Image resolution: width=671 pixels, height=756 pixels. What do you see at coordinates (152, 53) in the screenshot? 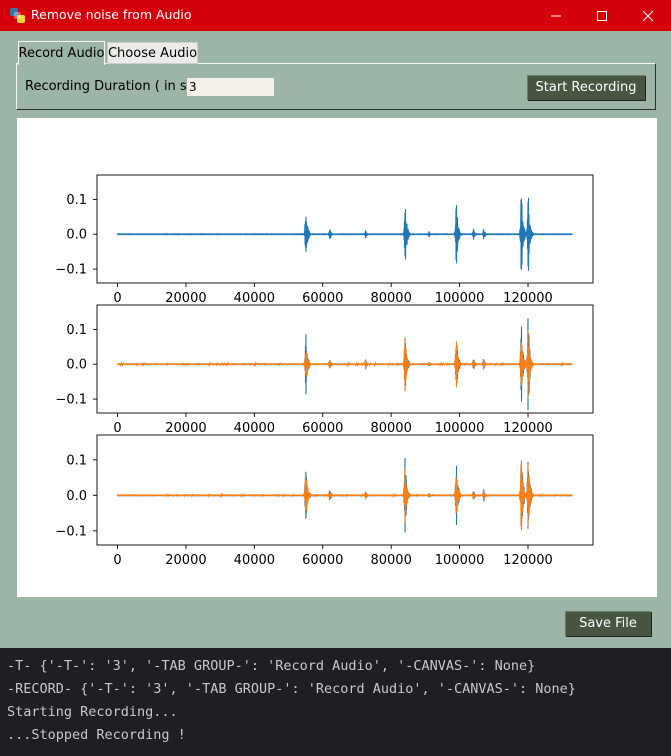
I see `tab-choose-audio: Choose Audio` at bounding box center [152, 53].